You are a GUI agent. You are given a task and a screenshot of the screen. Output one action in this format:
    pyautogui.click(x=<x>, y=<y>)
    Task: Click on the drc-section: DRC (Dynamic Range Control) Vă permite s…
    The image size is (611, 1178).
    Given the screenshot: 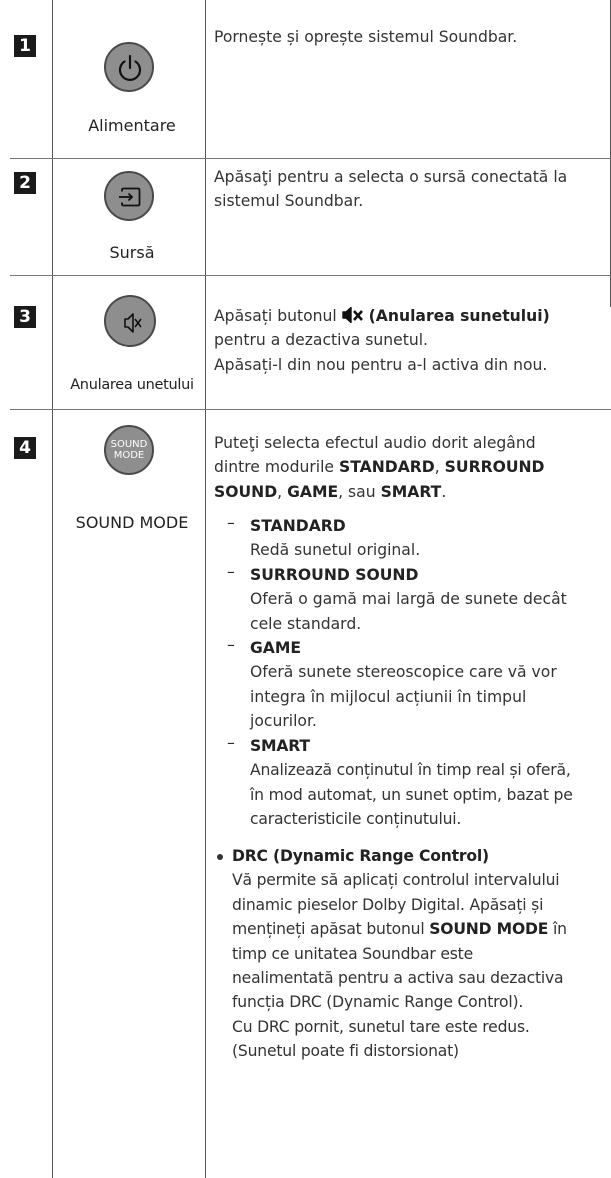 What is the action you would take?
    pyautogui.click(x=399, y=954)
    